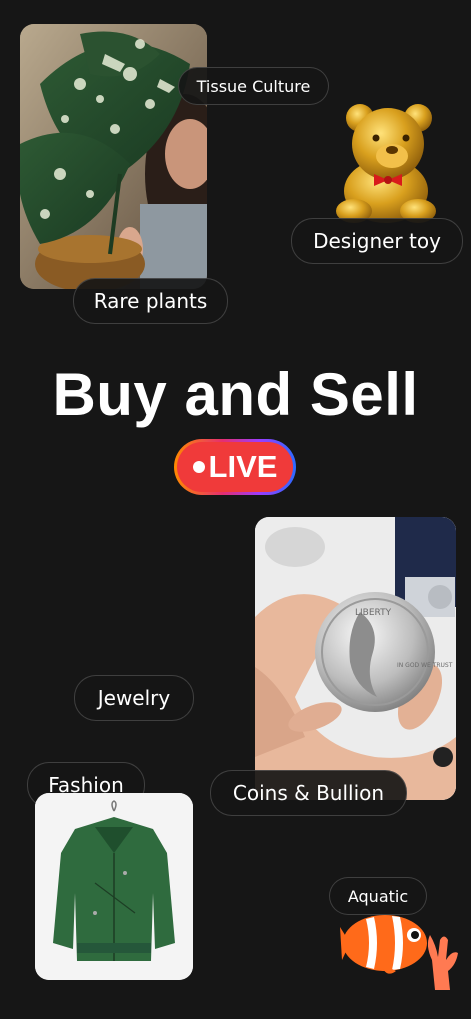 This screenshot has width=471, height=1019. What do you see at coordinates (377, 241) in the screenshot?
I see `category-chip-designer-toy: Designer toy` at bounding box center [377, 241].